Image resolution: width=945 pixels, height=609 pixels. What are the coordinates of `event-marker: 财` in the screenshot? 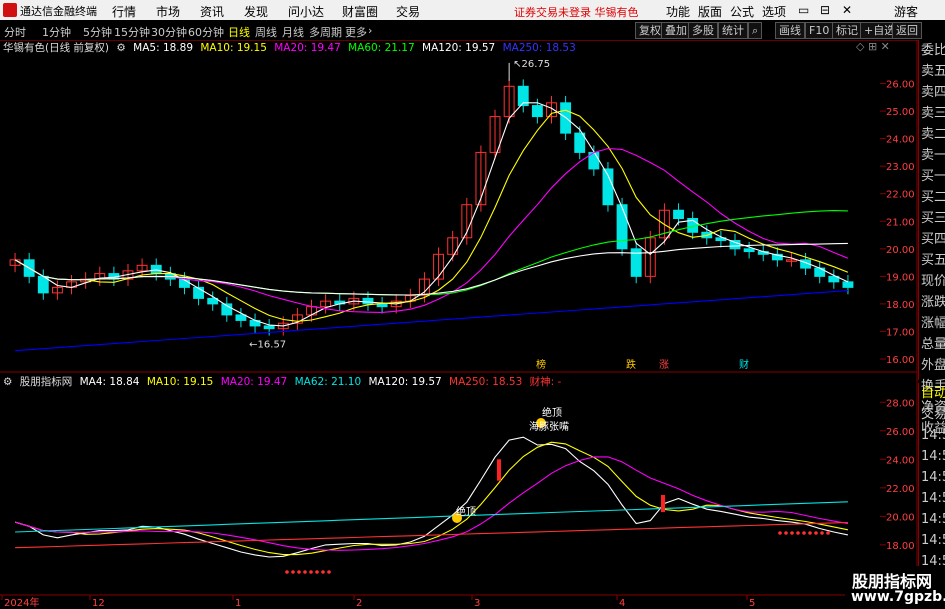 It's located at (744, 364).